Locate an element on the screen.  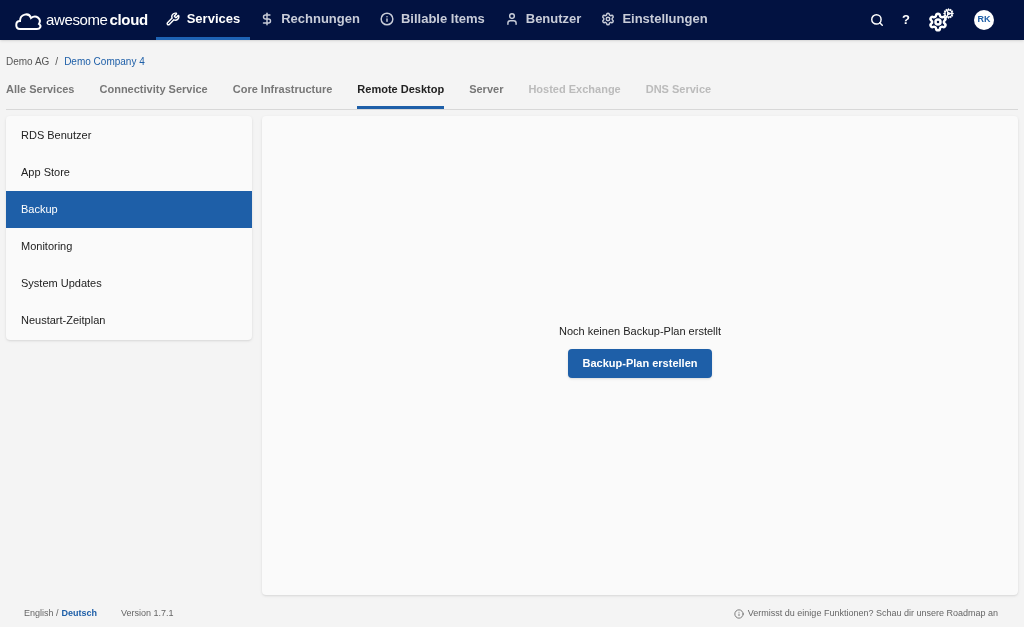
tab: Connectivity Service is located at coordinates (153, 95).